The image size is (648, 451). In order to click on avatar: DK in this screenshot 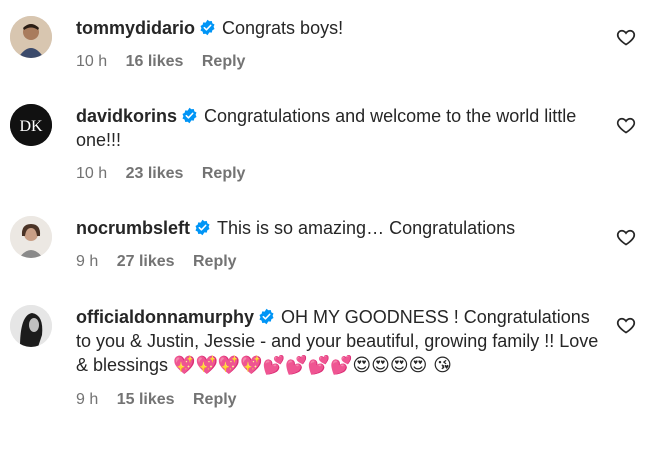, I will do `click(31, 125)`.